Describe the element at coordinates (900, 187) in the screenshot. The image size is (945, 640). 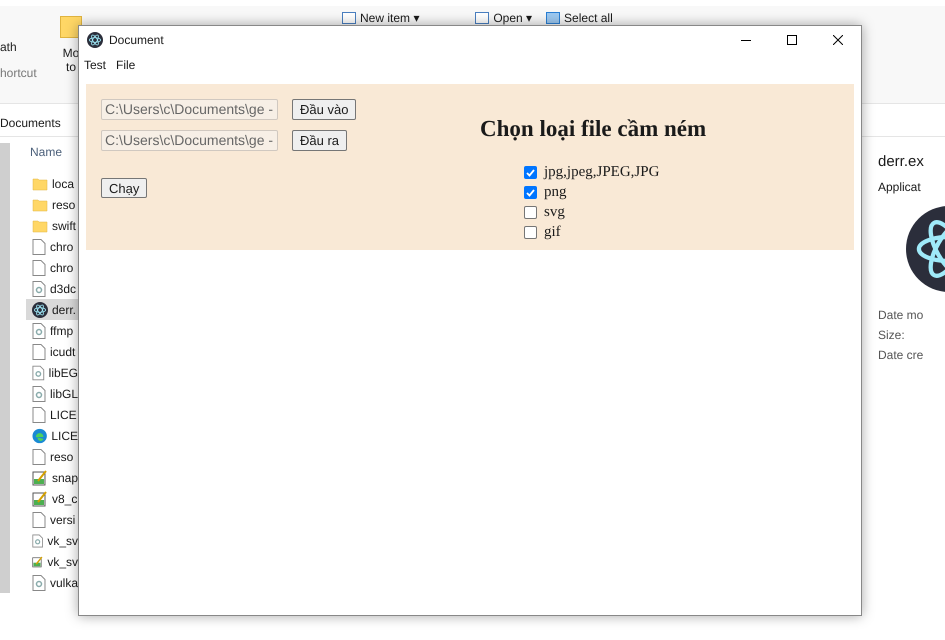
I see `details-type: Applicat` at that location.